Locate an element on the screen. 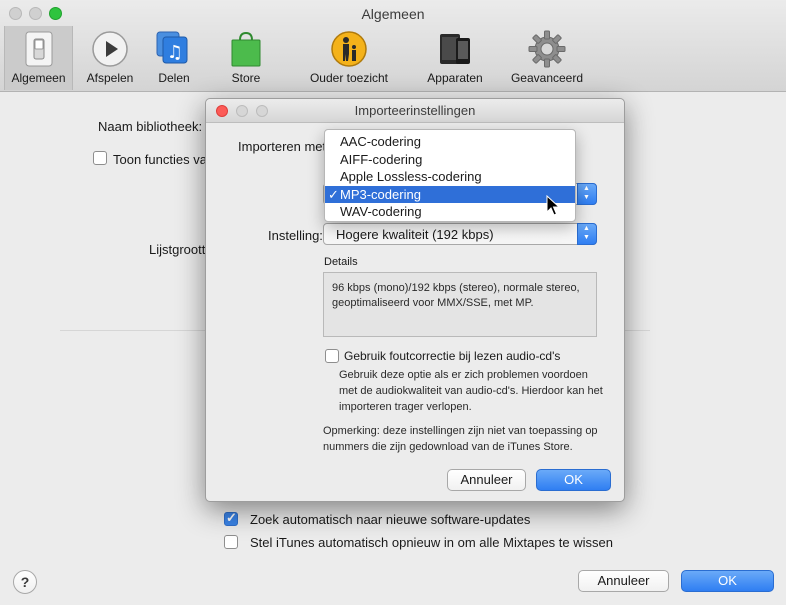 The width and height of the screenshot is (786, 605). mixtapes-checkbox is located at coordinates (231, 542).